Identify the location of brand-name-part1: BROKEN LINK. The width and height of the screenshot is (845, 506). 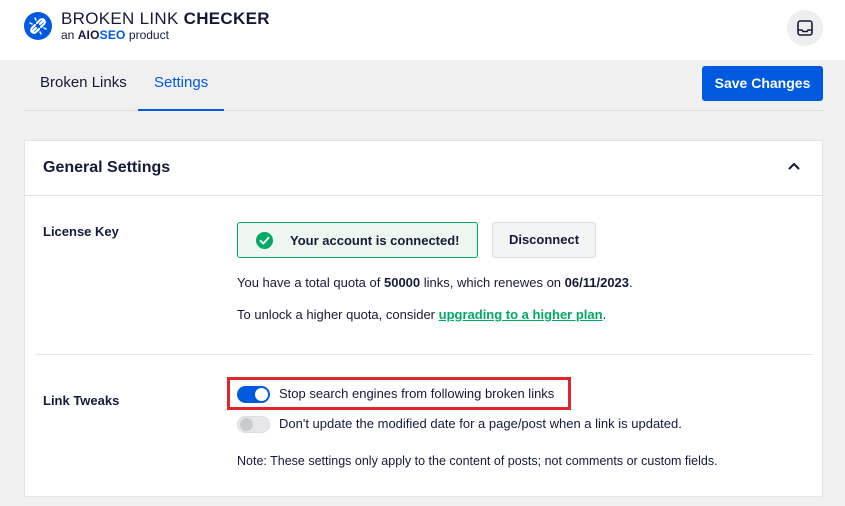
(122, 18).